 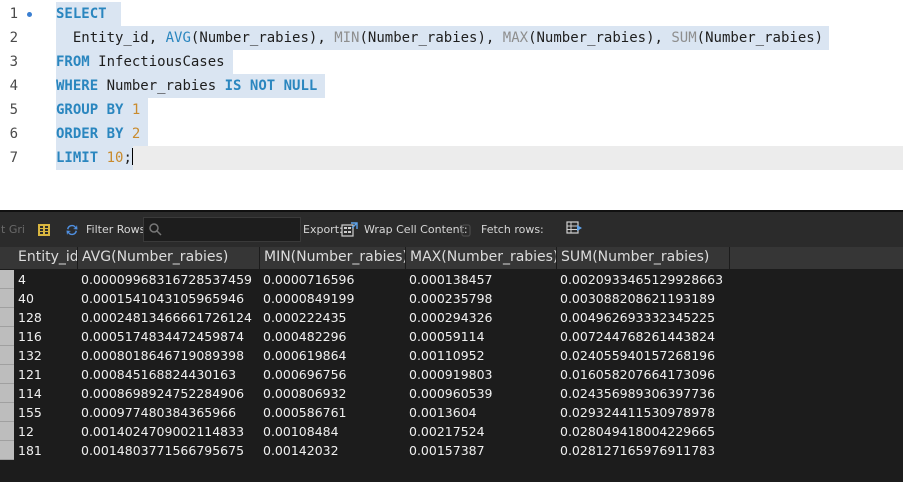 What do you see at coordinates (637, 317) in the screenshot?
I see `cell-sum: 0.004962693332345225` at bounding box center [637, 317].